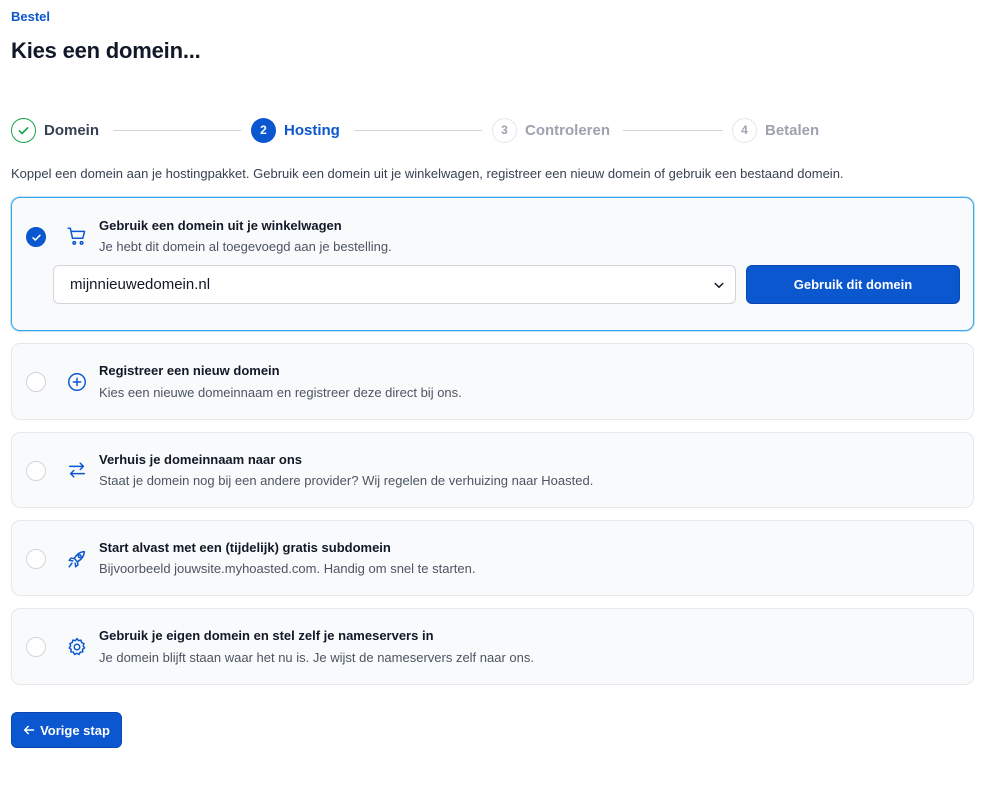 The width and height of the screenshot is (996, 802). I want to click on option-title: Registreer een nieuw domein, so click(189, 370).